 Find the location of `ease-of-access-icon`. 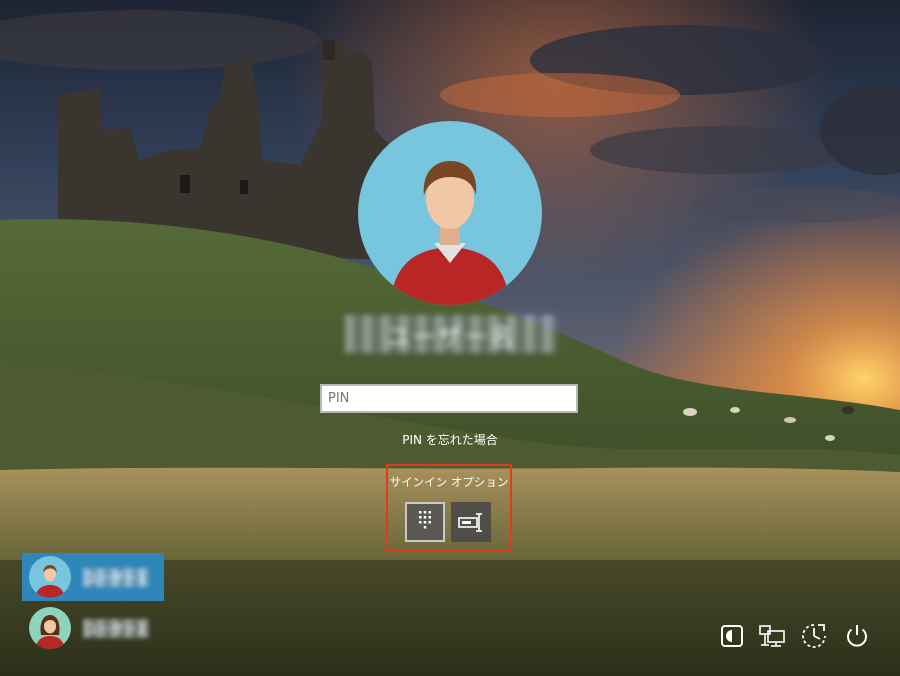

ease-of-access-icon is located at coordinates (732, 636).